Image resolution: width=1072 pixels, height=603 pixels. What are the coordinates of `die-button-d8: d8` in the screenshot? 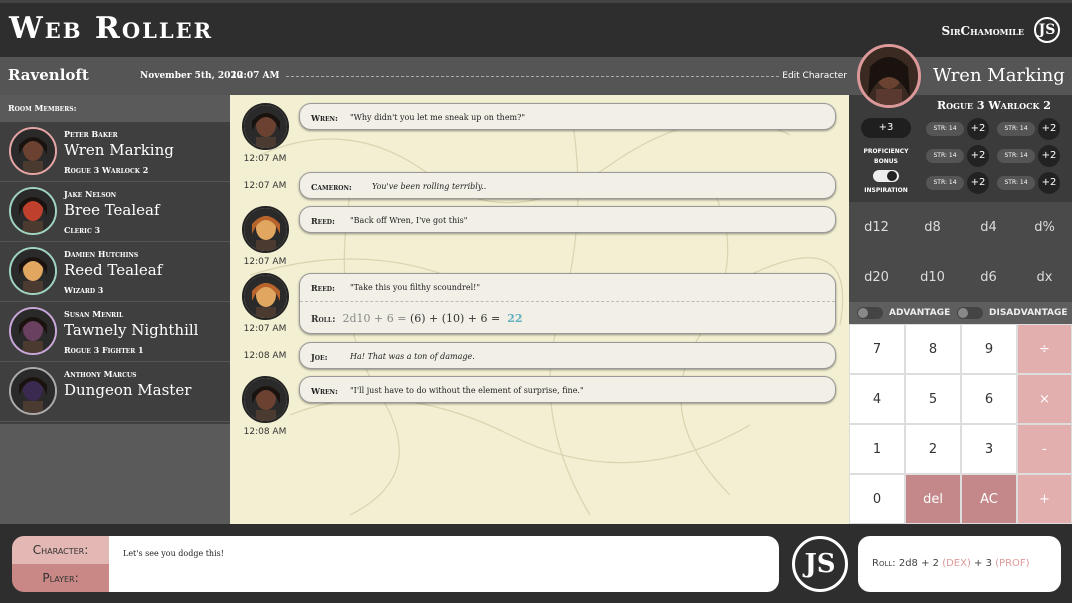 It's located at (932, 227).